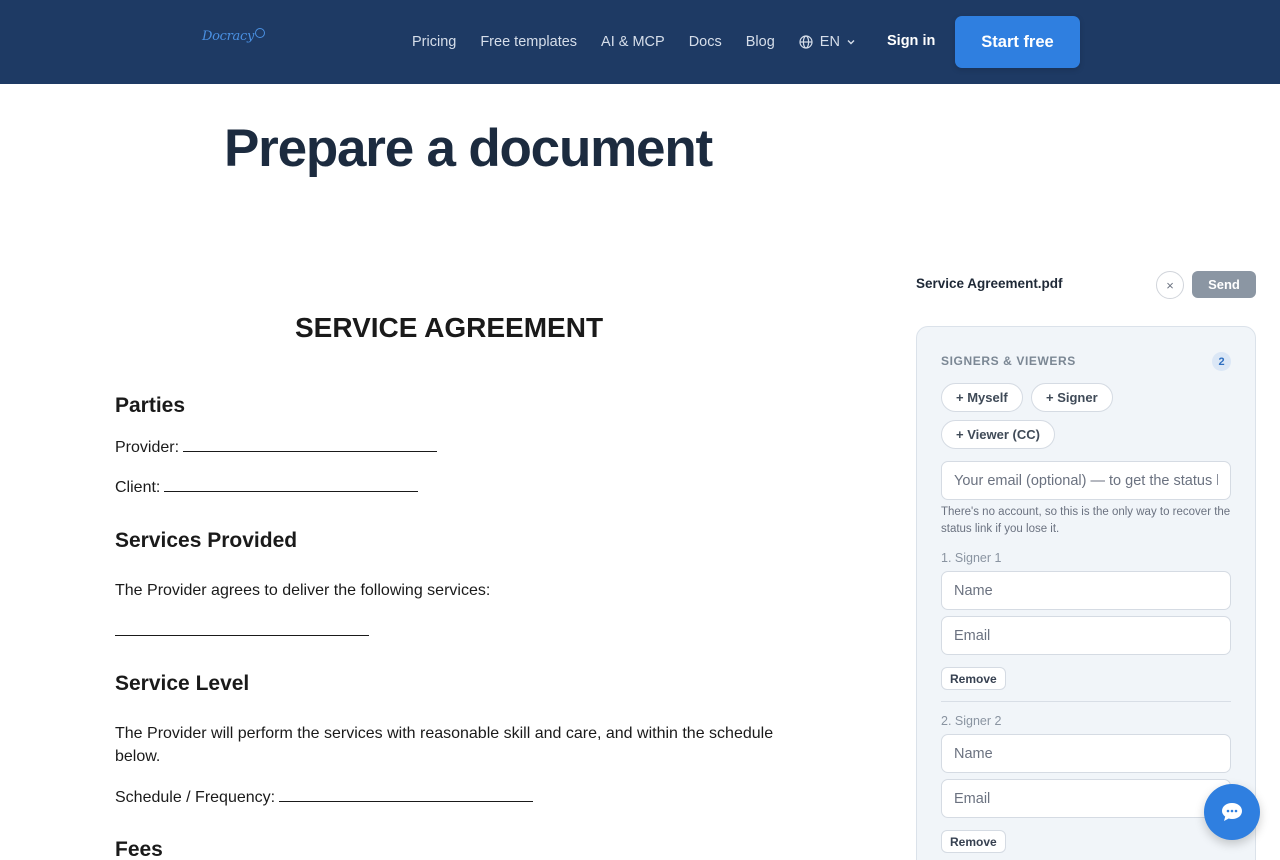 The height and width of the screenshot is (860, 1280). Describe the element at coordinates (182, 683) in the screenshot. I see `section-heading-service-level: Service Level` at that location.